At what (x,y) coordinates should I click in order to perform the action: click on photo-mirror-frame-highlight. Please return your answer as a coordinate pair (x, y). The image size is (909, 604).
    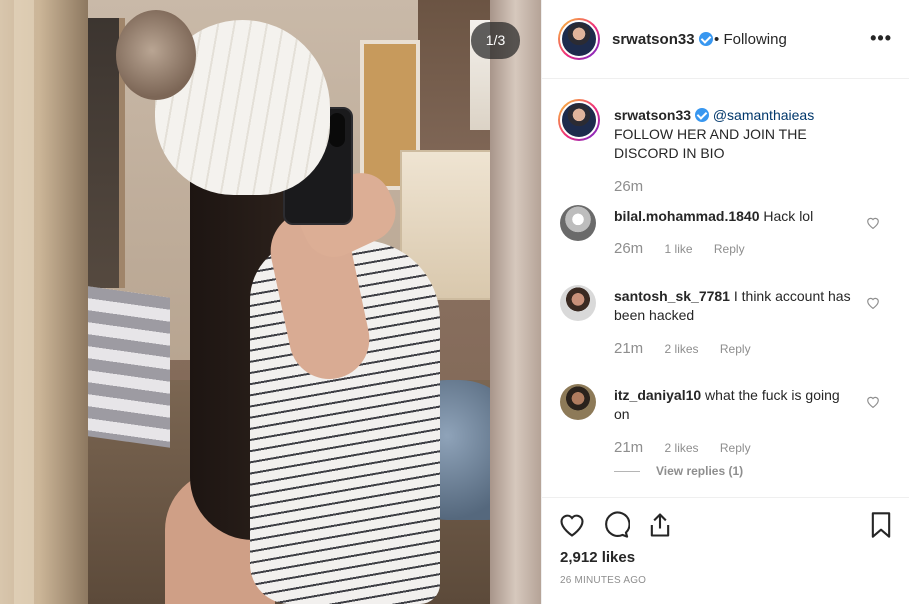
    Looking at the image, I should click on (24, 302).